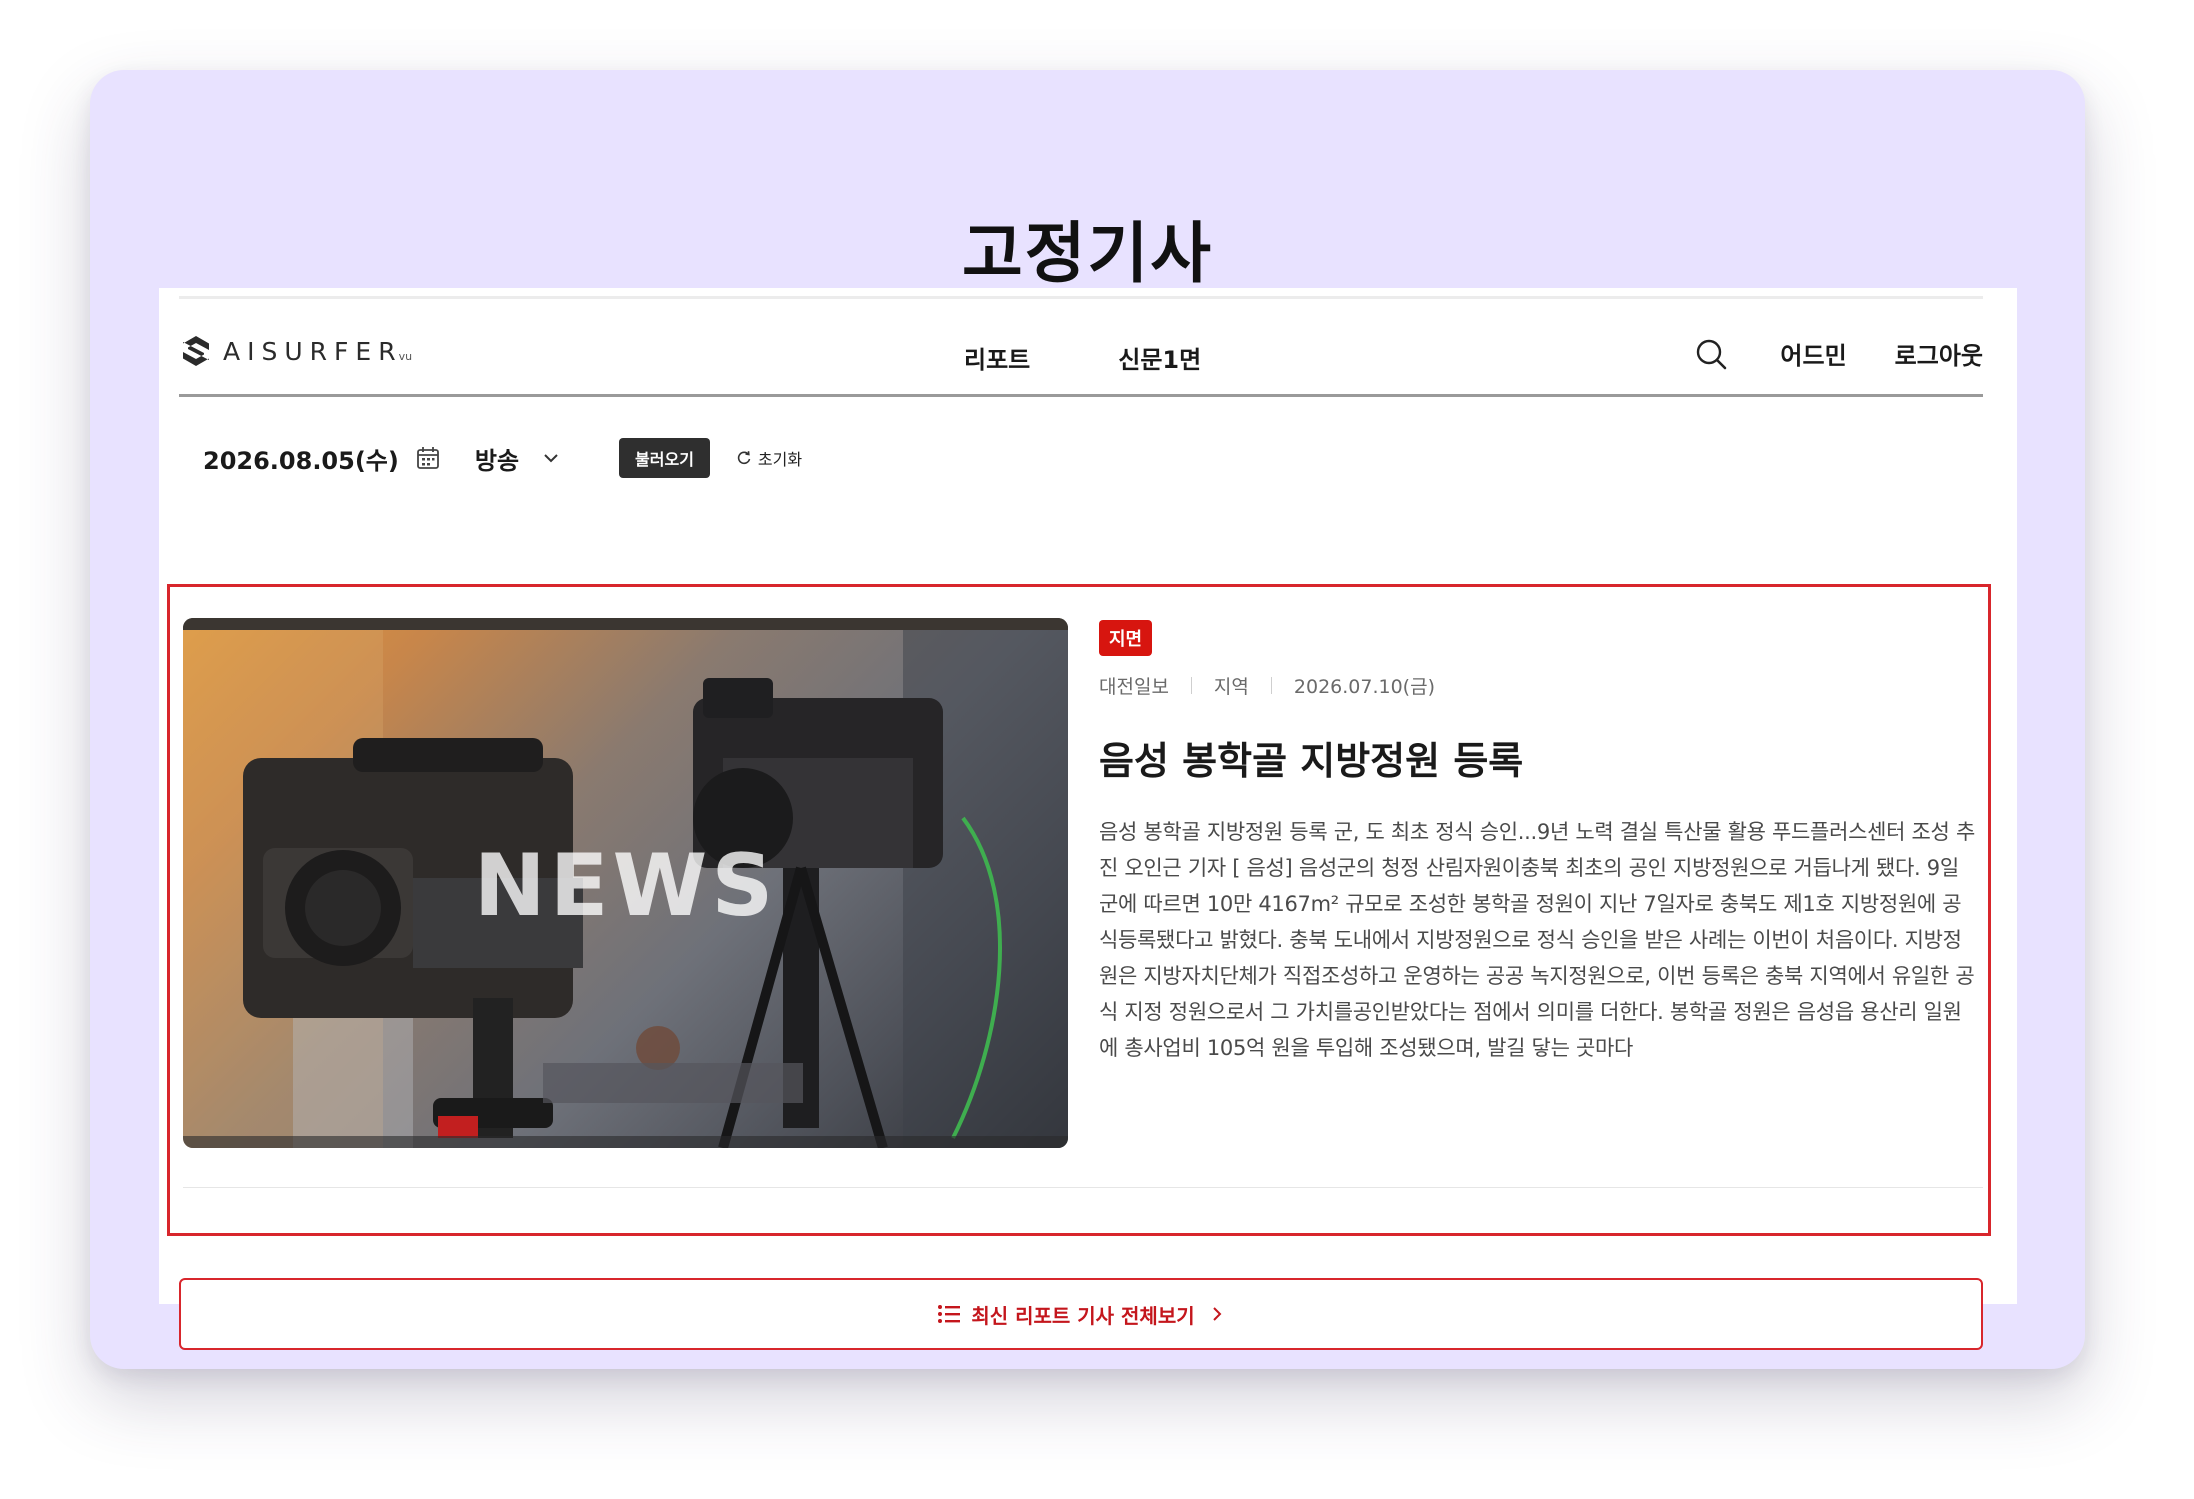 This screenshot has width=2194, height=1499. I want to click on search-icon, so click(1711, 354).